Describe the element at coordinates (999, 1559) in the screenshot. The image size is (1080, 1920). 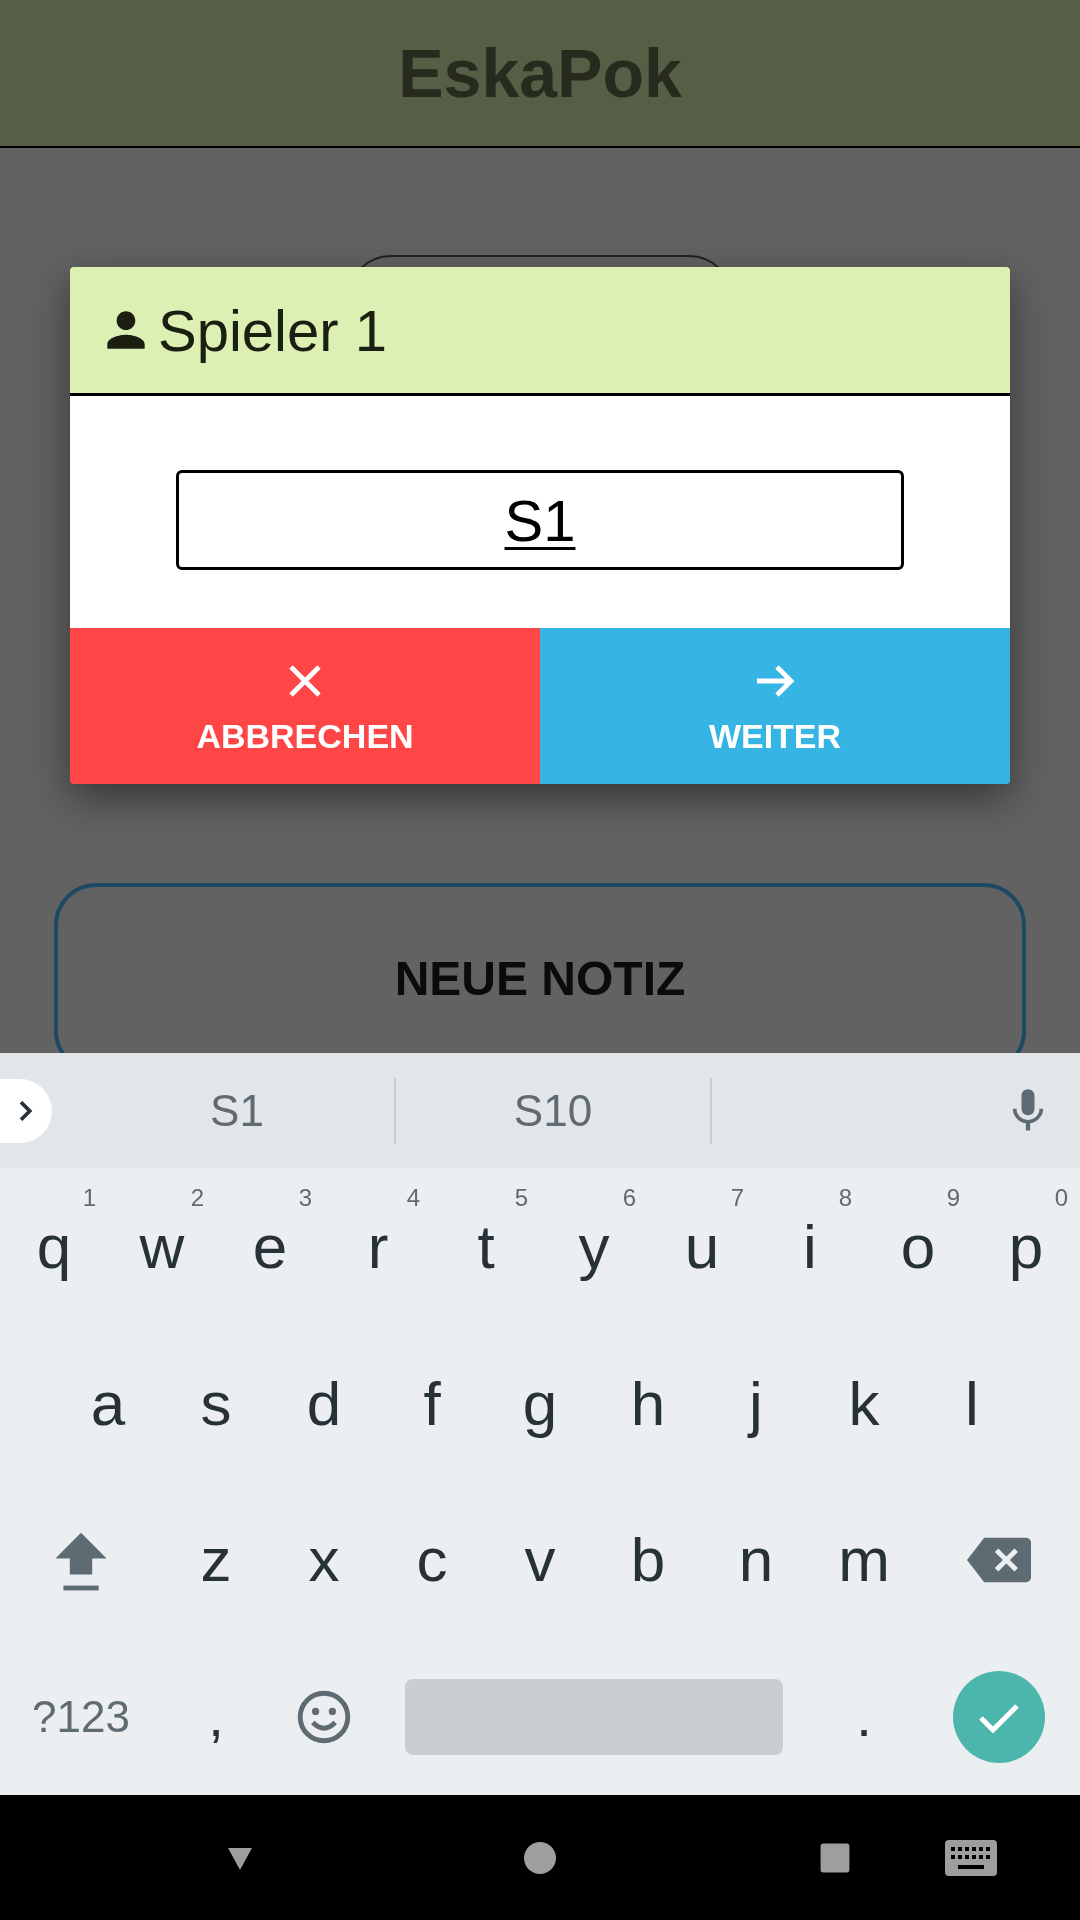
I see `backspace-icon` at that location.